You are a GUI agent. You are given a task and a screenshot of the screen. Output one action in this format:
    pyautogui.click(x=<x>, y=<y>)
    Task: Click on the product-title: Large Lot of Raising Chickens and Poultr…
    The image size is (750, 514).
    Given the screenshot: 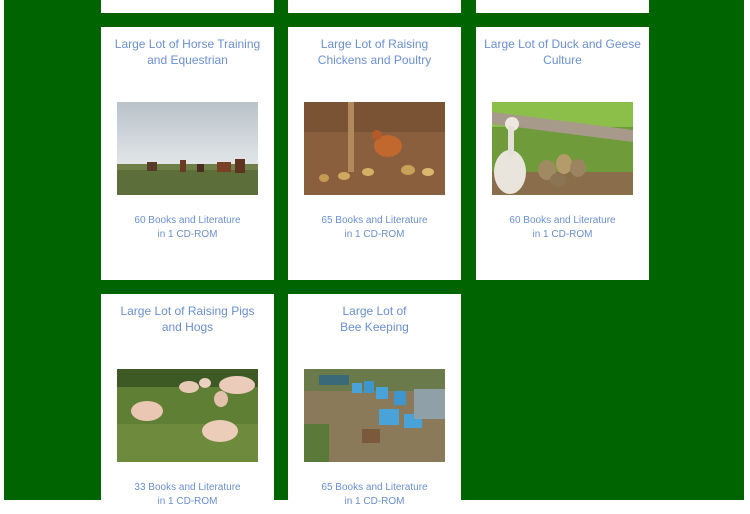 What is the action you would take?
    pyautogui.click(x=374, y=52)
    